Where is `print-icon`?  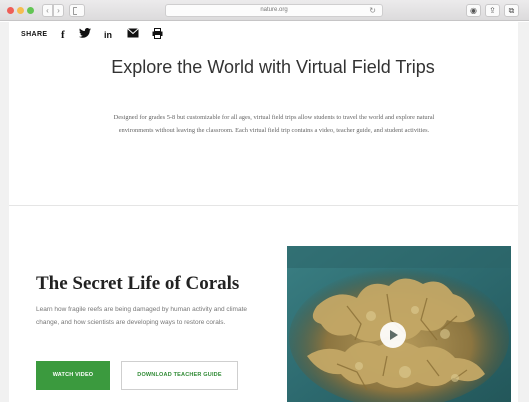
print-icon is located at coordinates (157, 35).